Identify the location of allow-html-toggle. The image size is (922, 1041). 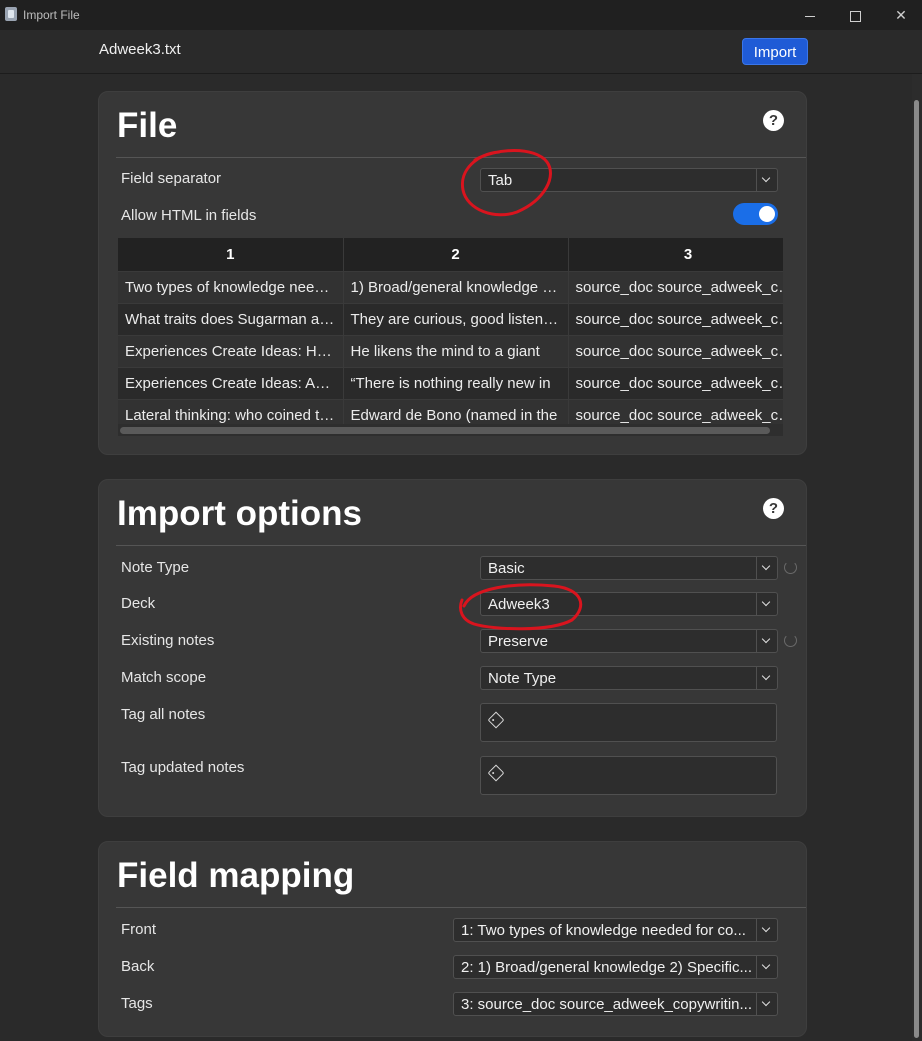
(755, 214).